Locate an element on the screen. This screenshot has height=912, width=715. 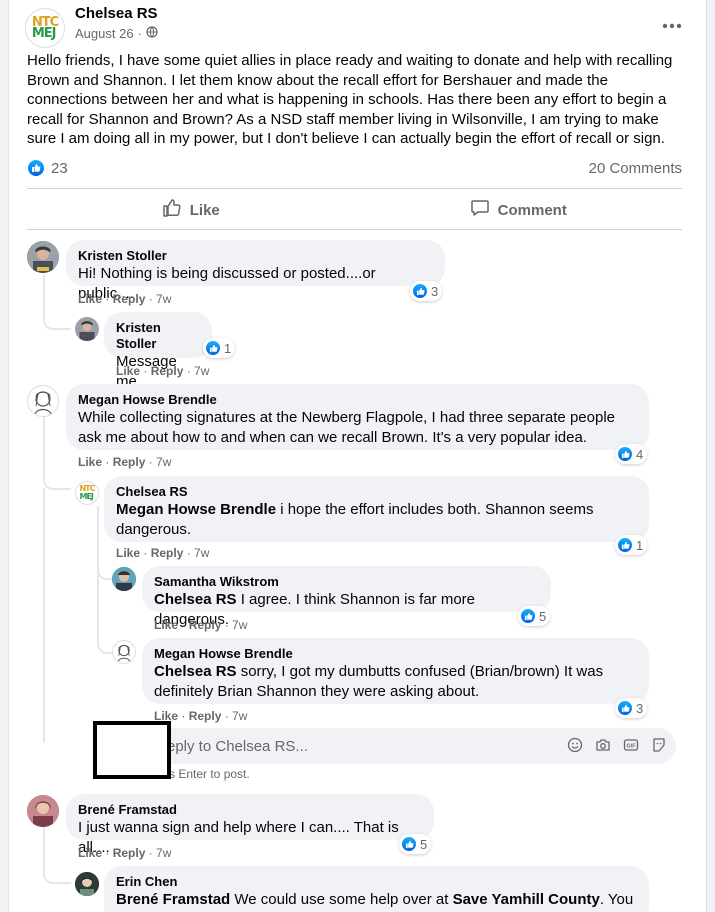
mention-link: Megan Howse Brendle is located at coordinates (196, 509).